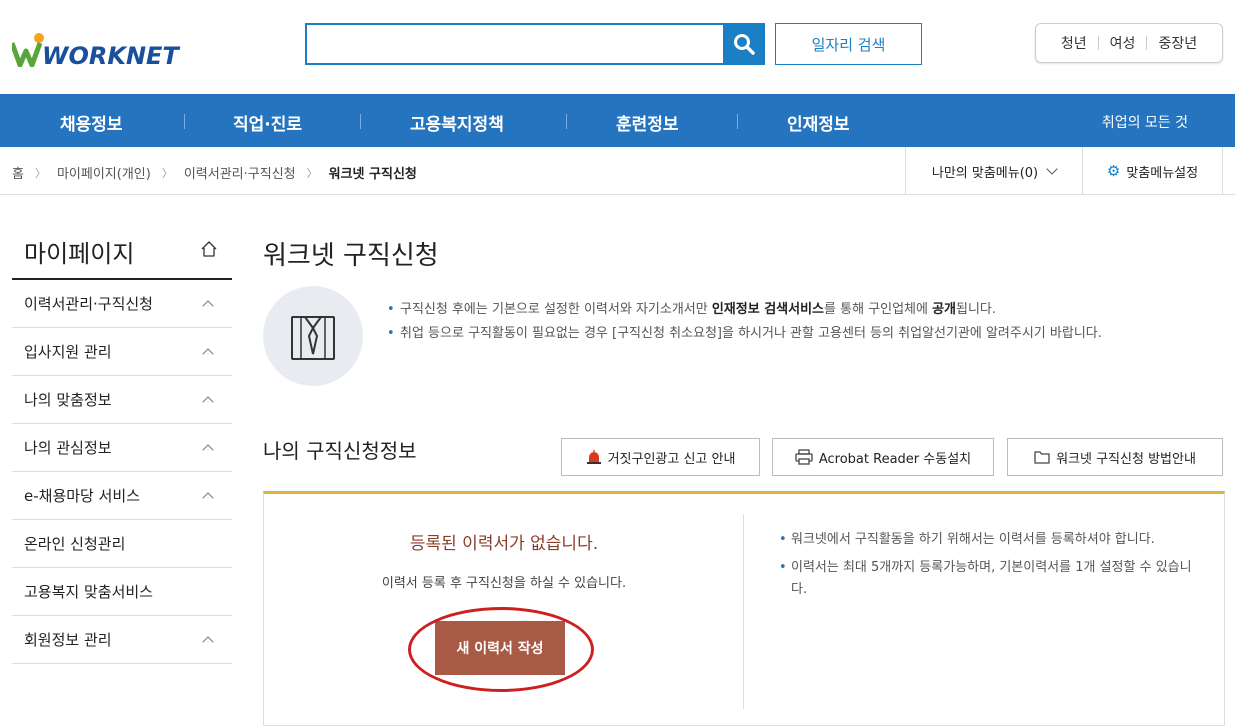 This screenshot has width=1235, height=726. Describe the element at coordinates (878, 309) in the screenshot. I see `notice-text: 를 통해 구인업체에` at that location.